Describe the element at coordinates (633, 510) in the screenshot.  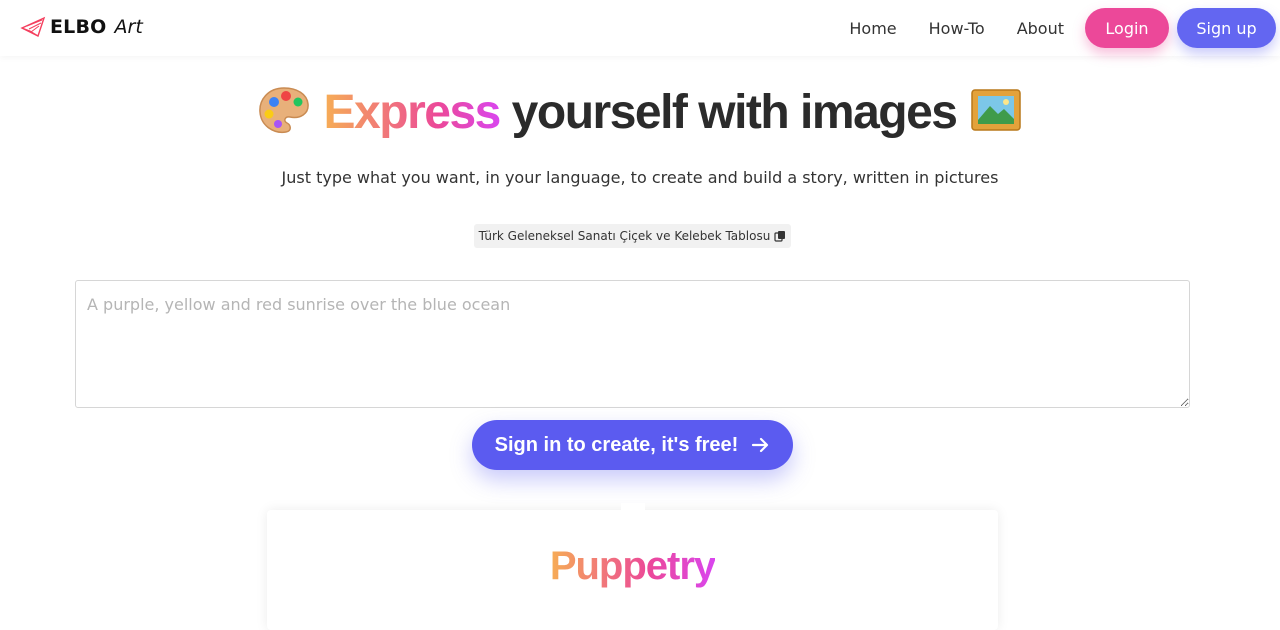
I see `card-notch` at that location.